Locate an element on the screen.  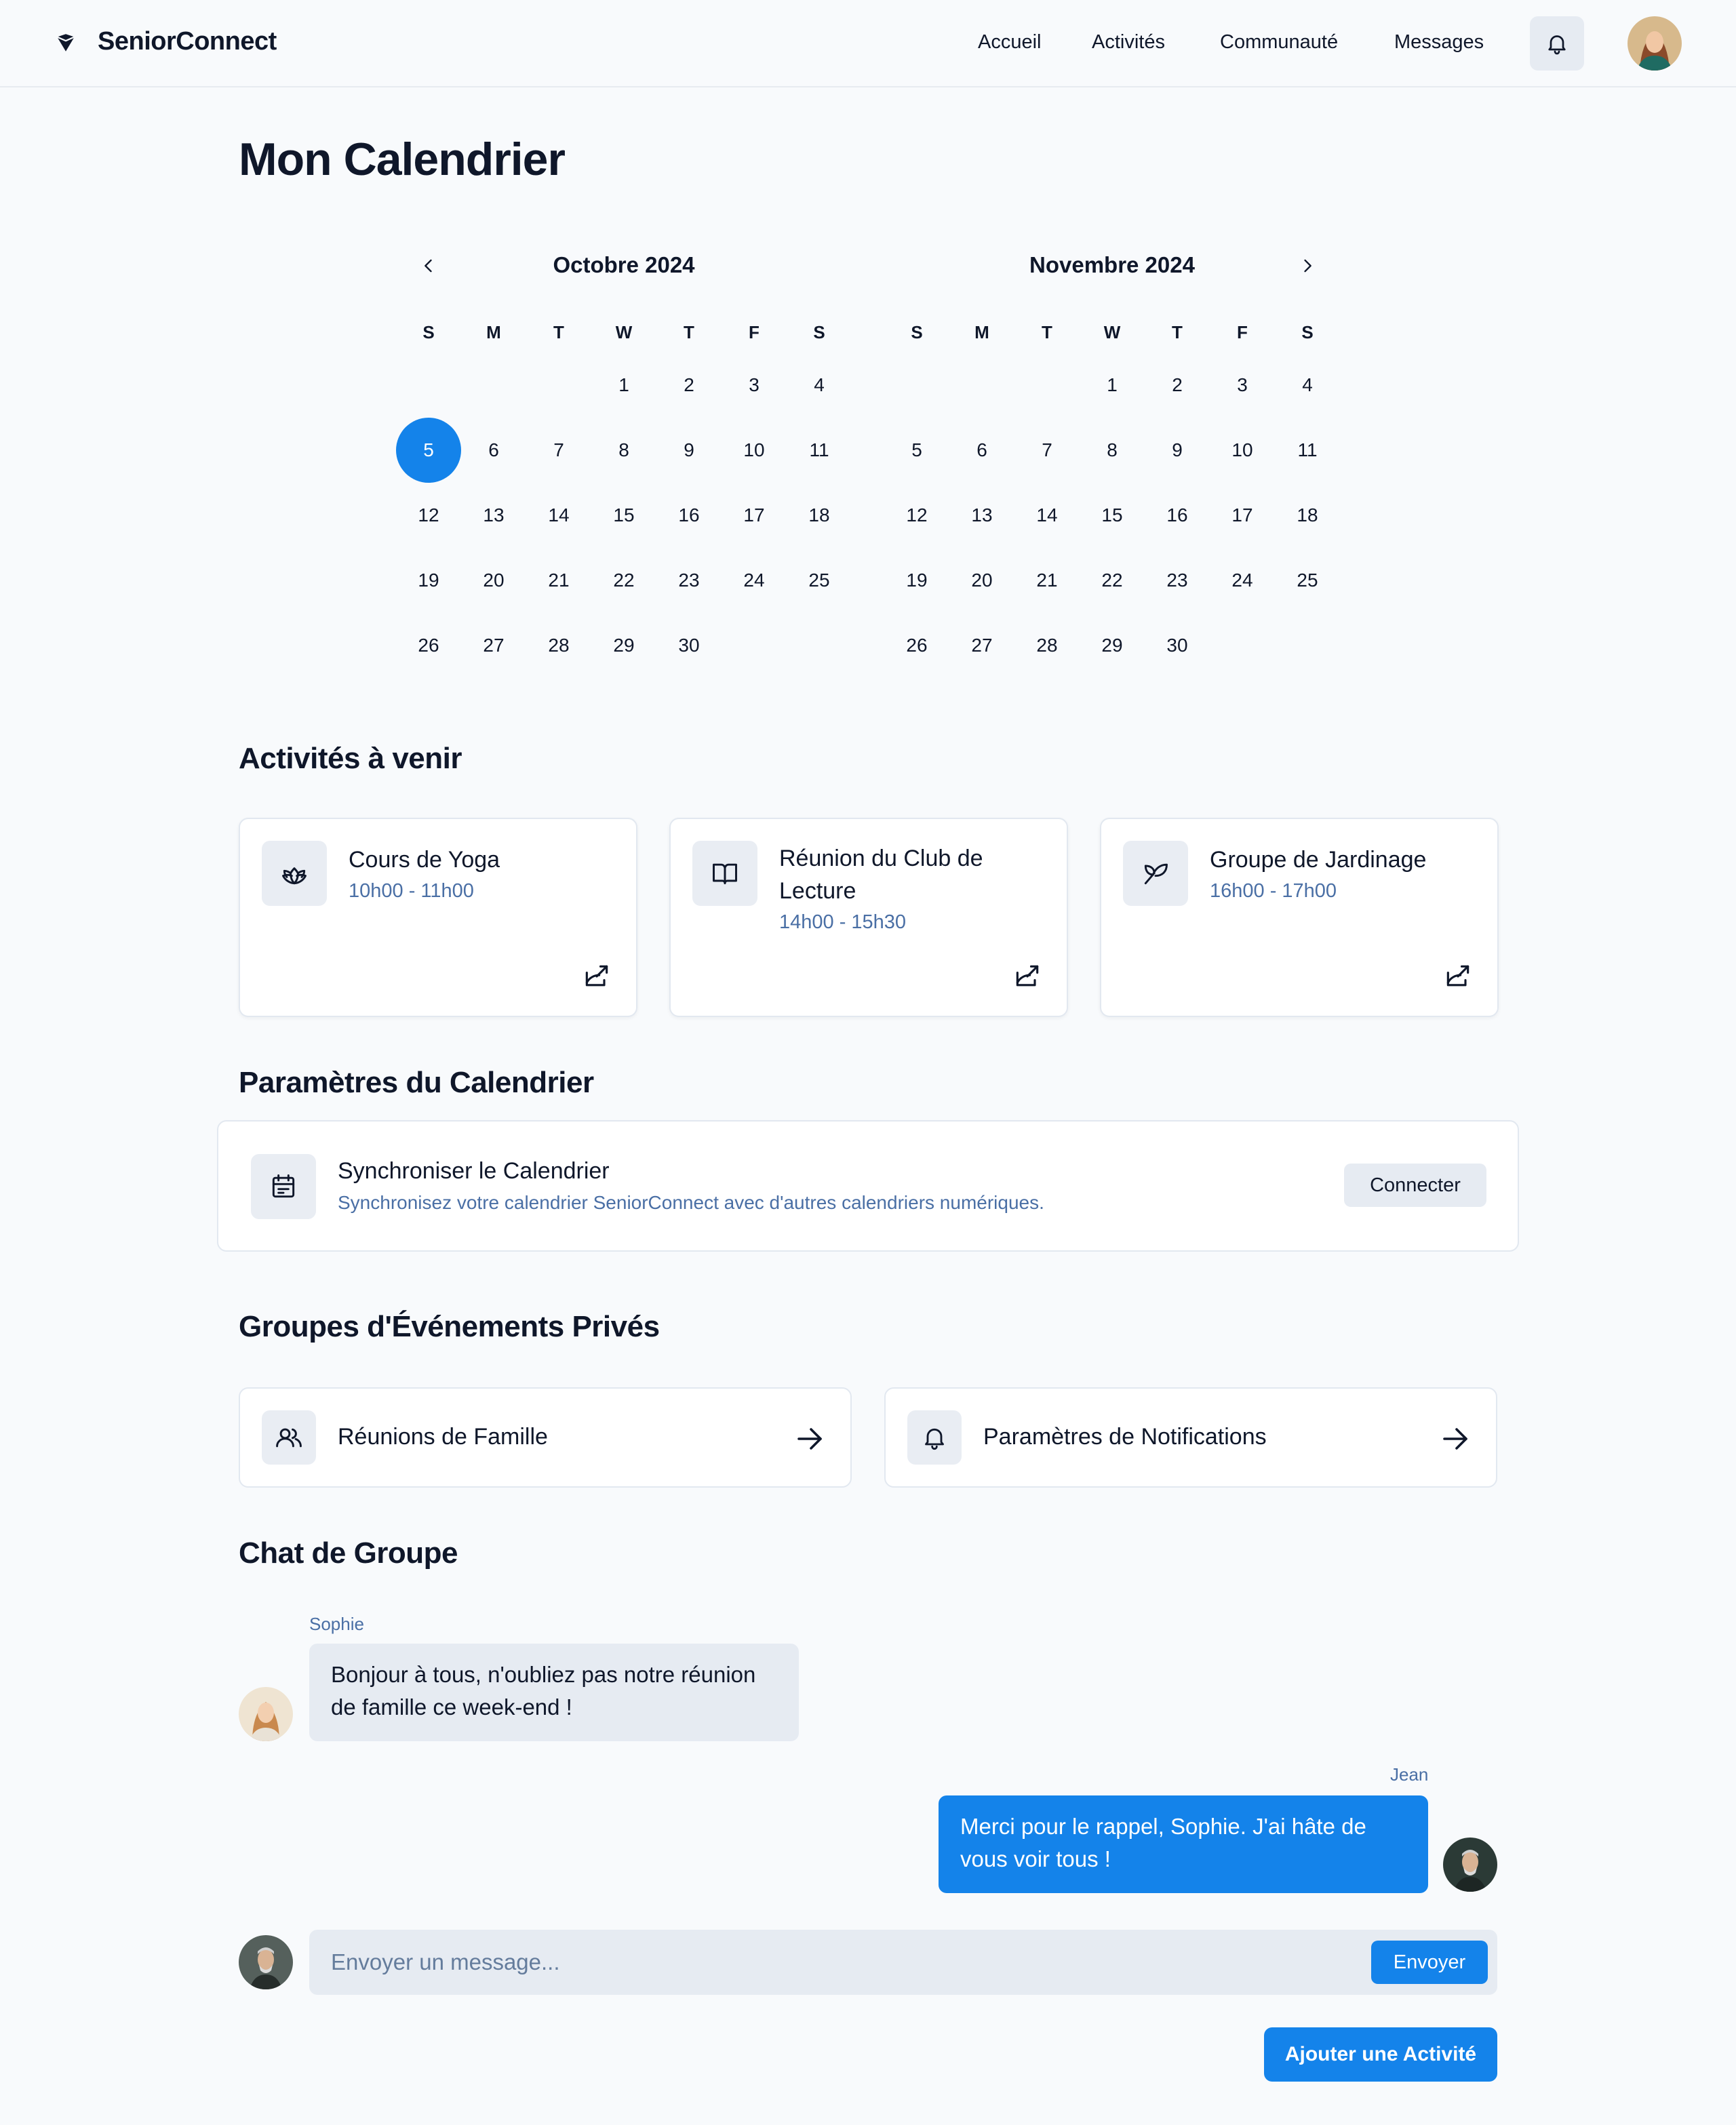
group-family-meetings: Réunions de Famille is located at coordinates (545, 1437).